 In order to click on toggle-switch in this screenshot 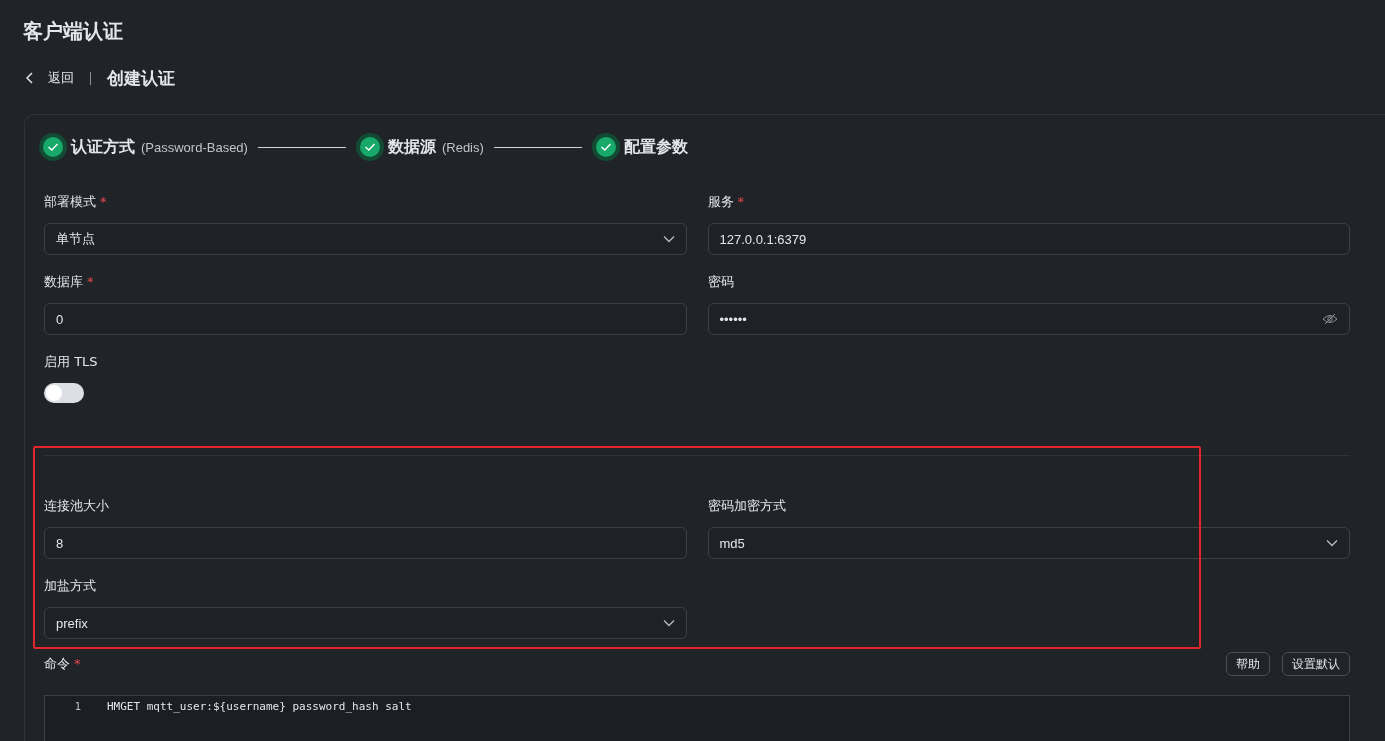, I will do `click(64, 393)`.